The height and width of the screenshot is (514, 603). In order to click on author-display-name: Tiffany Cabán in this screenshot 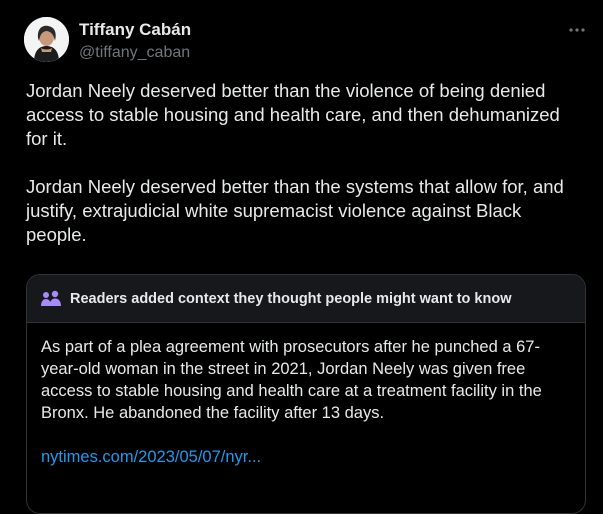, I will do `click(135, 30)`.